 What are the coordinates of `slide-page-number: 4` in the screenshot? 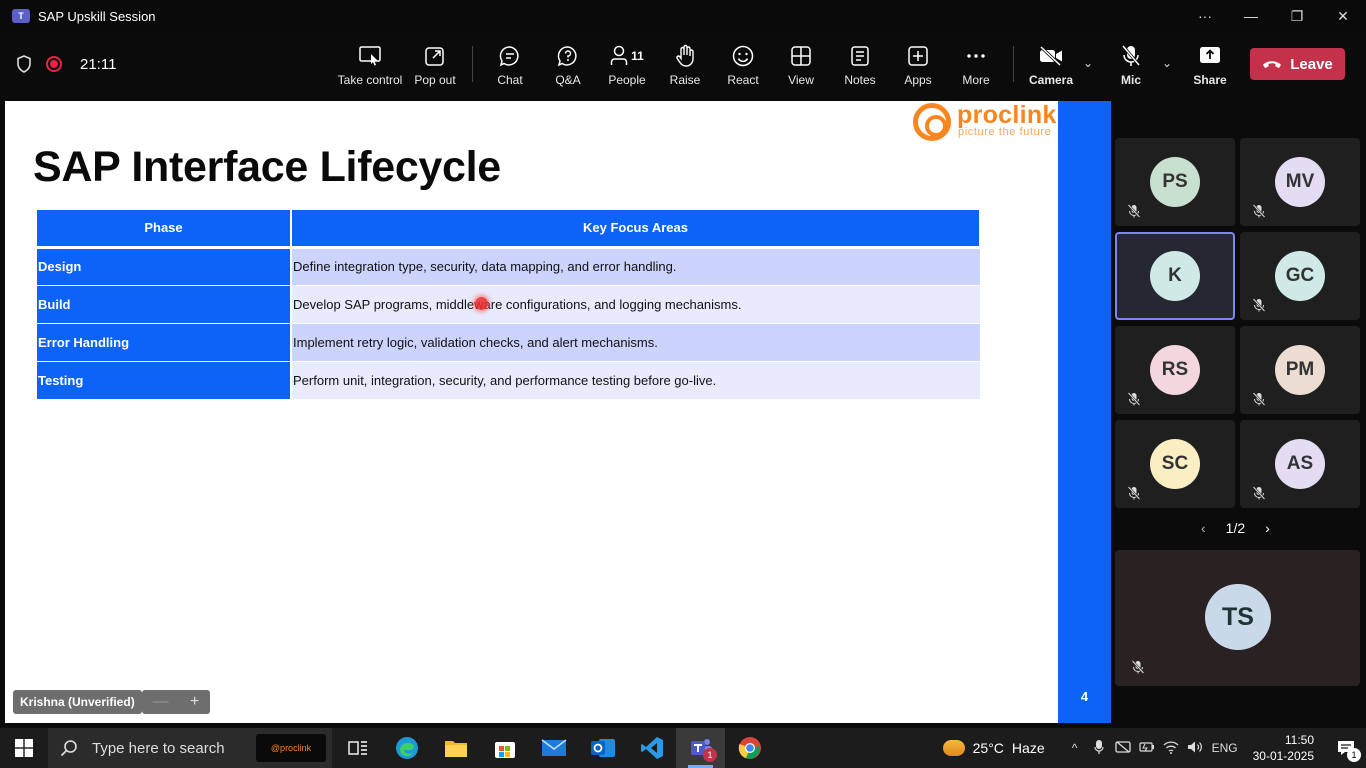 It's located at (1084, 696).